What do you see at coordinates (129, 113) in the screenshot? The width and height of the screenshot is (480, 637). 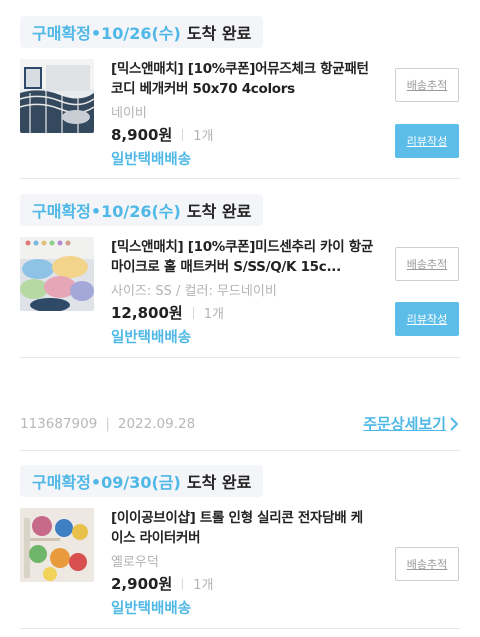 I see `product-option: 네이비` at bounding box center [129, 113].